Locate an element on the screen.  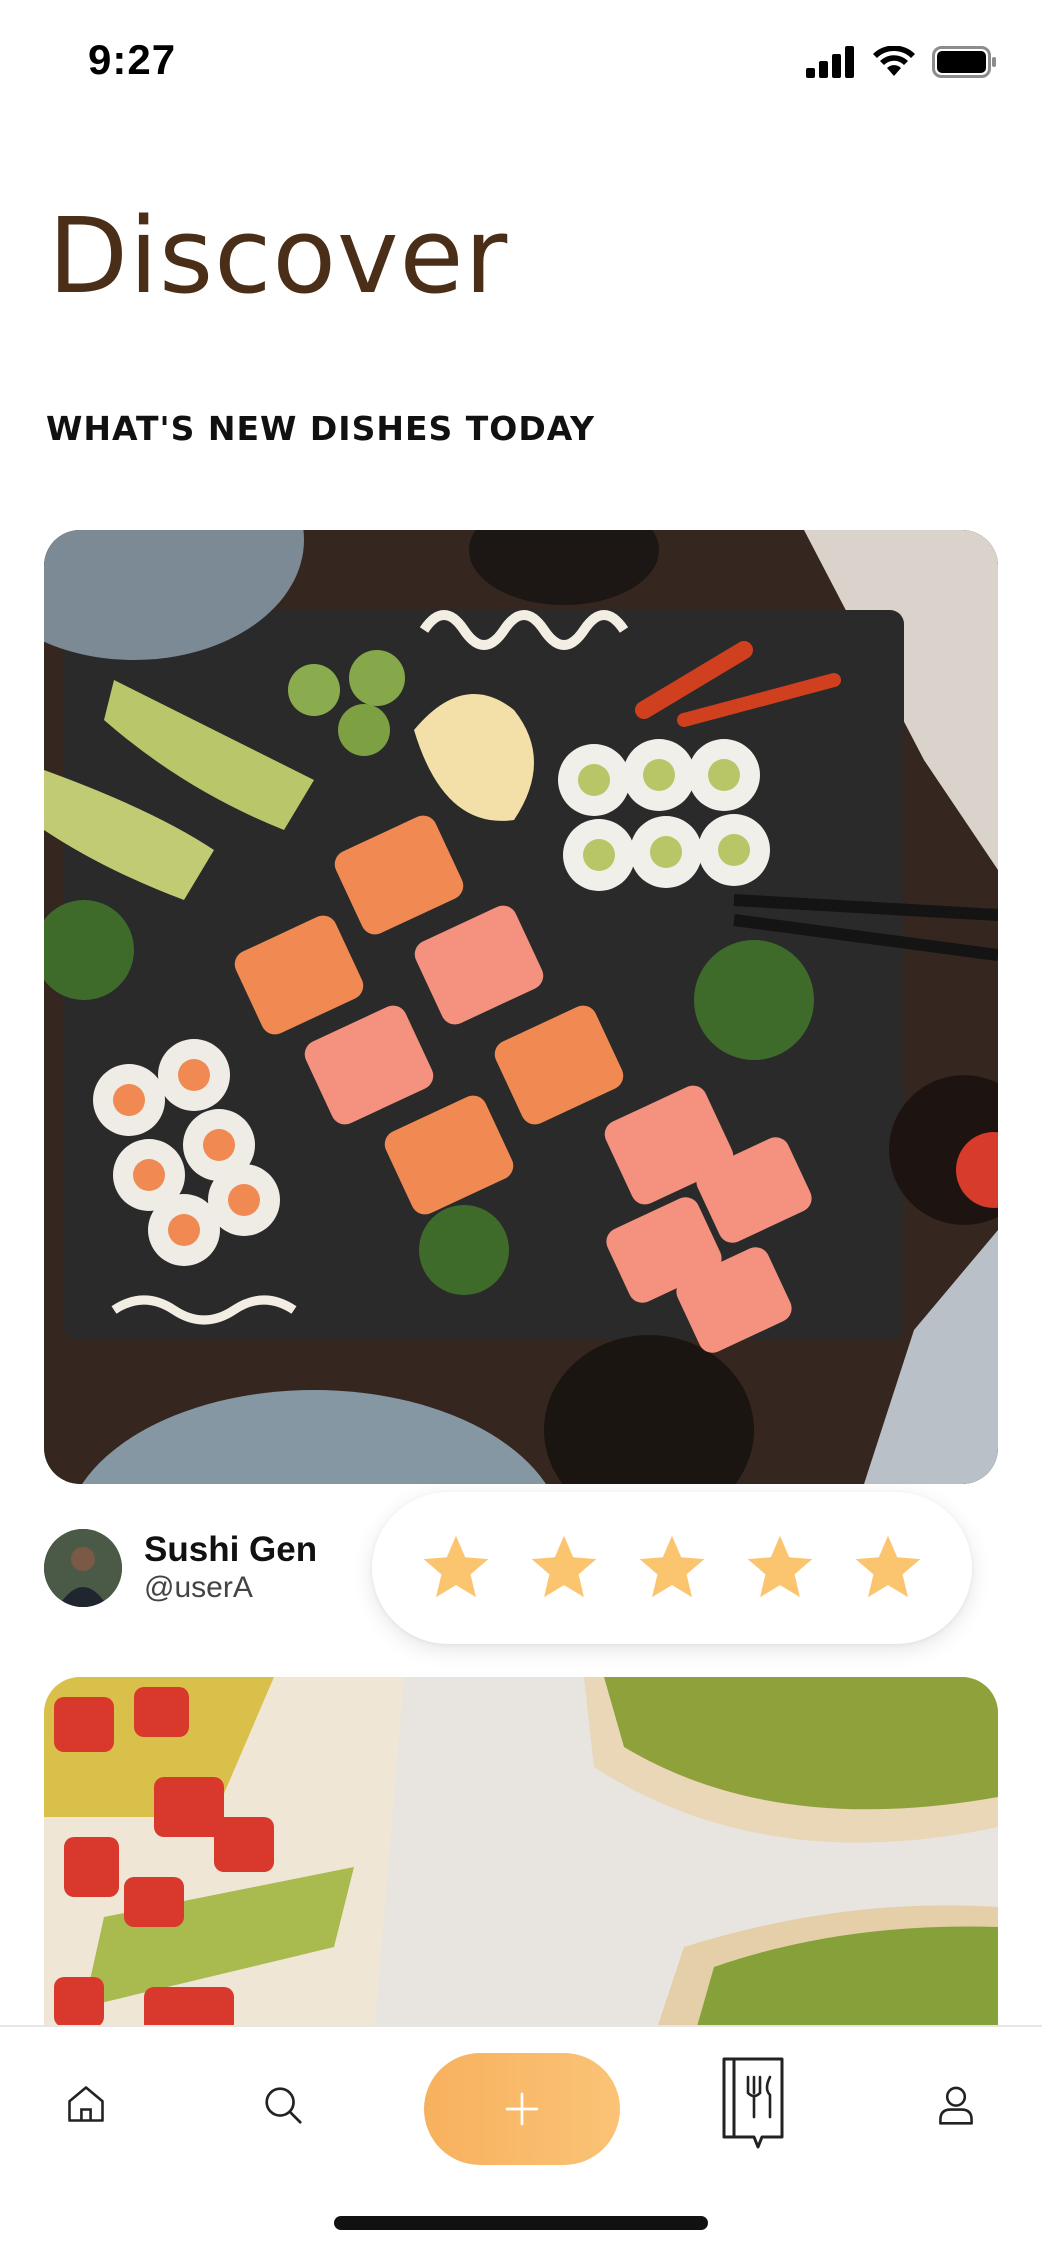
search-icon is located at coordinates (283, 2105).